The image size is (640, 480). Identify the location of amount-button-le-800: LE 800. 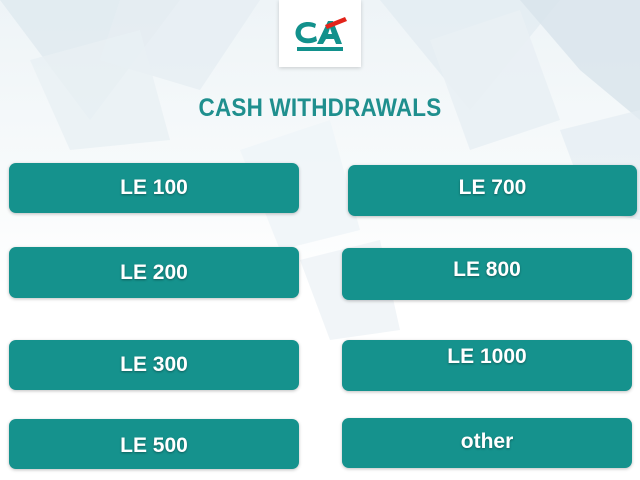
(487, 274).